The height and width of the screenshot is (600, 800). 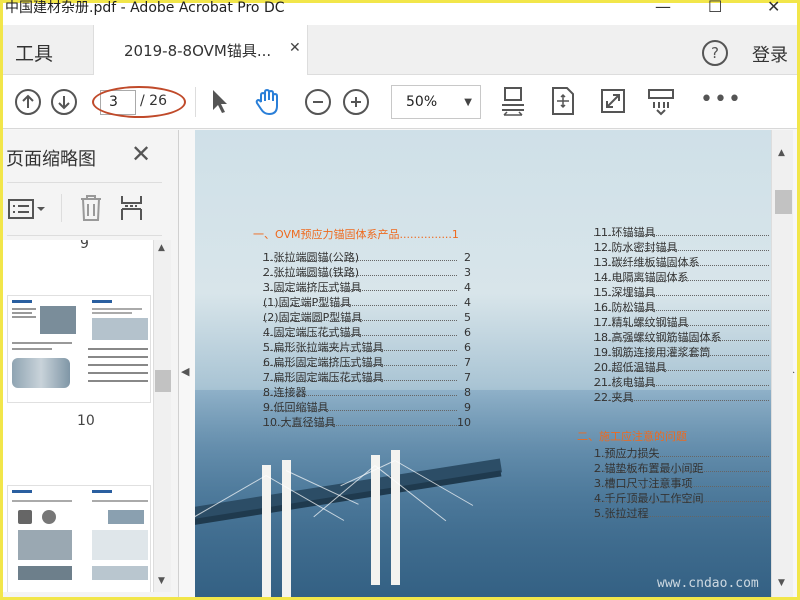 What do you see at coordinates (185, 371) in the screenshot?
I see `collapse-pane-icon: ◀` at bounding box center [185, 371].